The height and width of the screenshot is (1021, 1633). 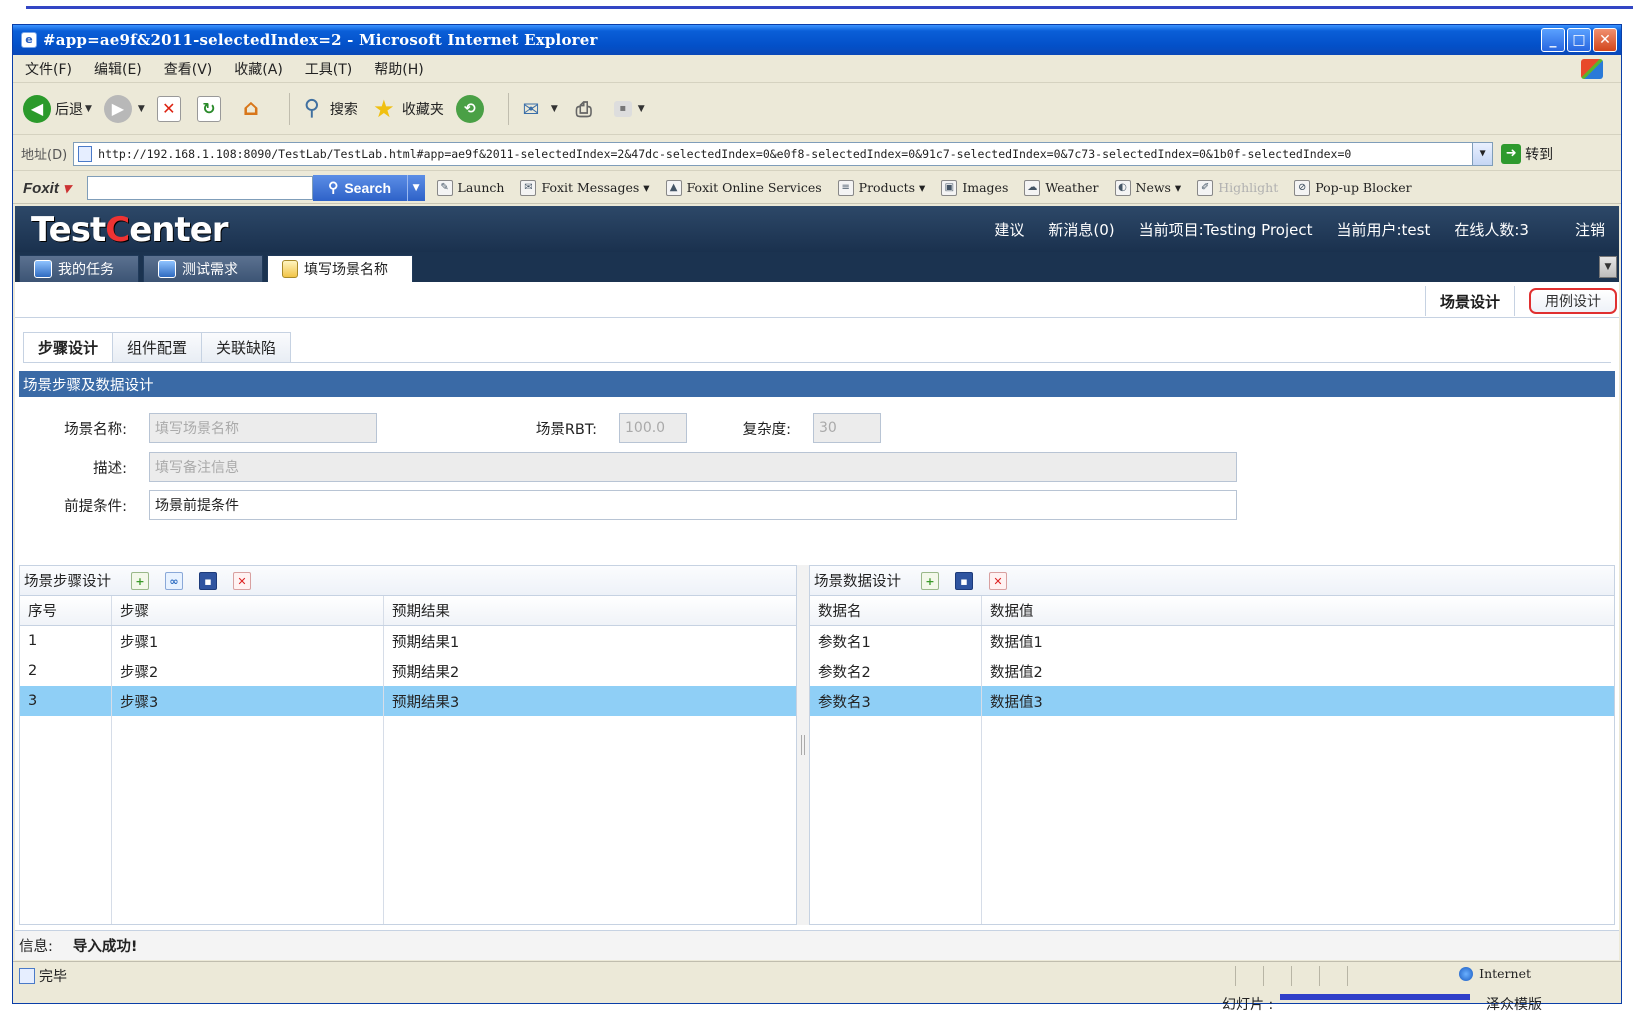 What do you see at coordinates (117, 230) in the screenshot?
I see `logo-part-2: C` at bounding box center [117, 230].